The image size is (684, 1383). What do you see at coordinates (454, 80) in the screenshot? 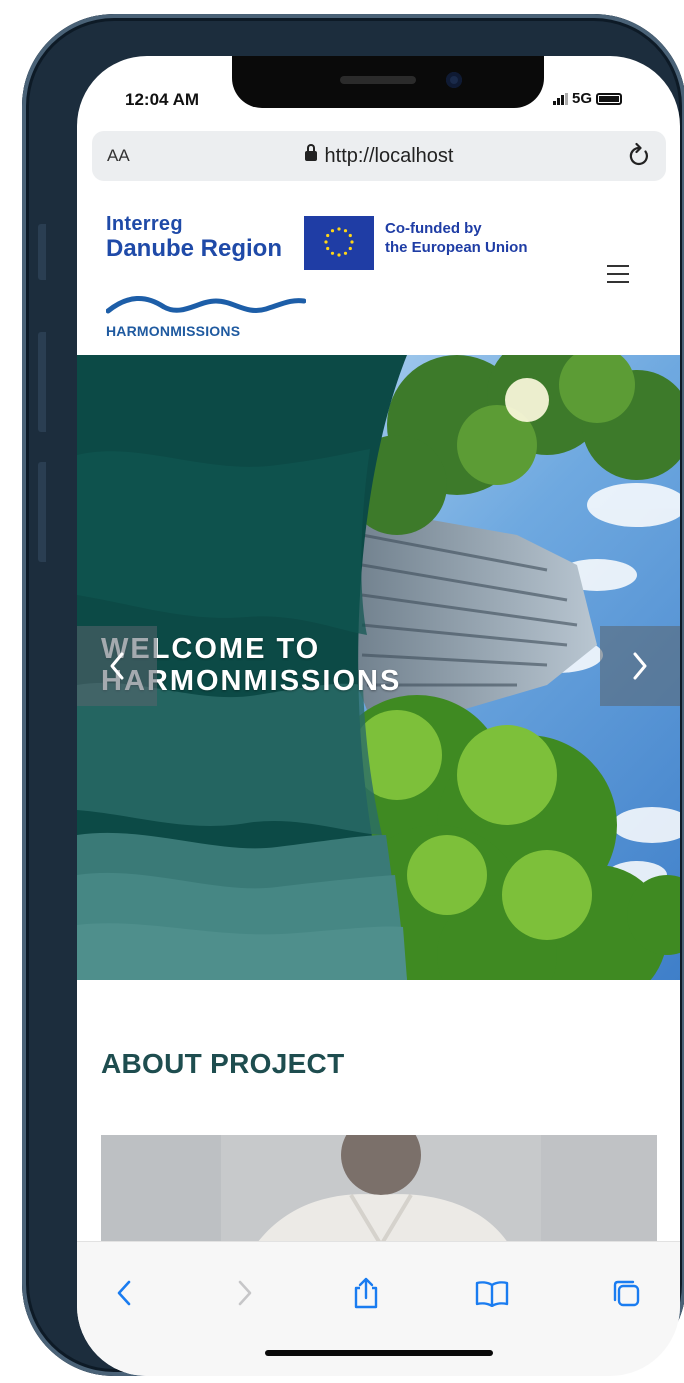
I see `front-camera` at bounding box center [454, 80].